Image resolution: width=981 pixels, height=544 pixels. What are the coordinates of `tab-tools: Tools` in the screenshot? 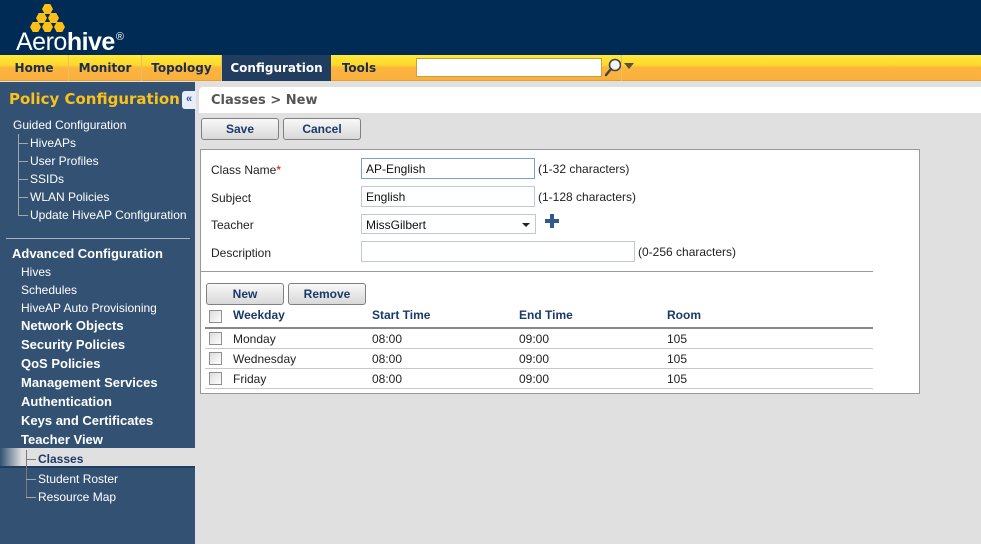 It's located at (359, 68).